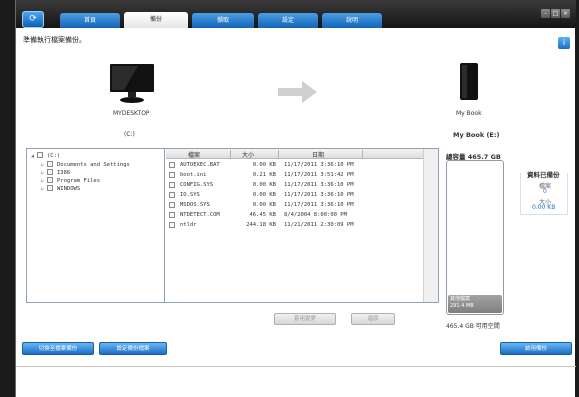  What do you see at coordinates (200, 165) in the screenshot?
I see `file-name: AUTOEXEC.BAT` at bounding box center [200, 165].